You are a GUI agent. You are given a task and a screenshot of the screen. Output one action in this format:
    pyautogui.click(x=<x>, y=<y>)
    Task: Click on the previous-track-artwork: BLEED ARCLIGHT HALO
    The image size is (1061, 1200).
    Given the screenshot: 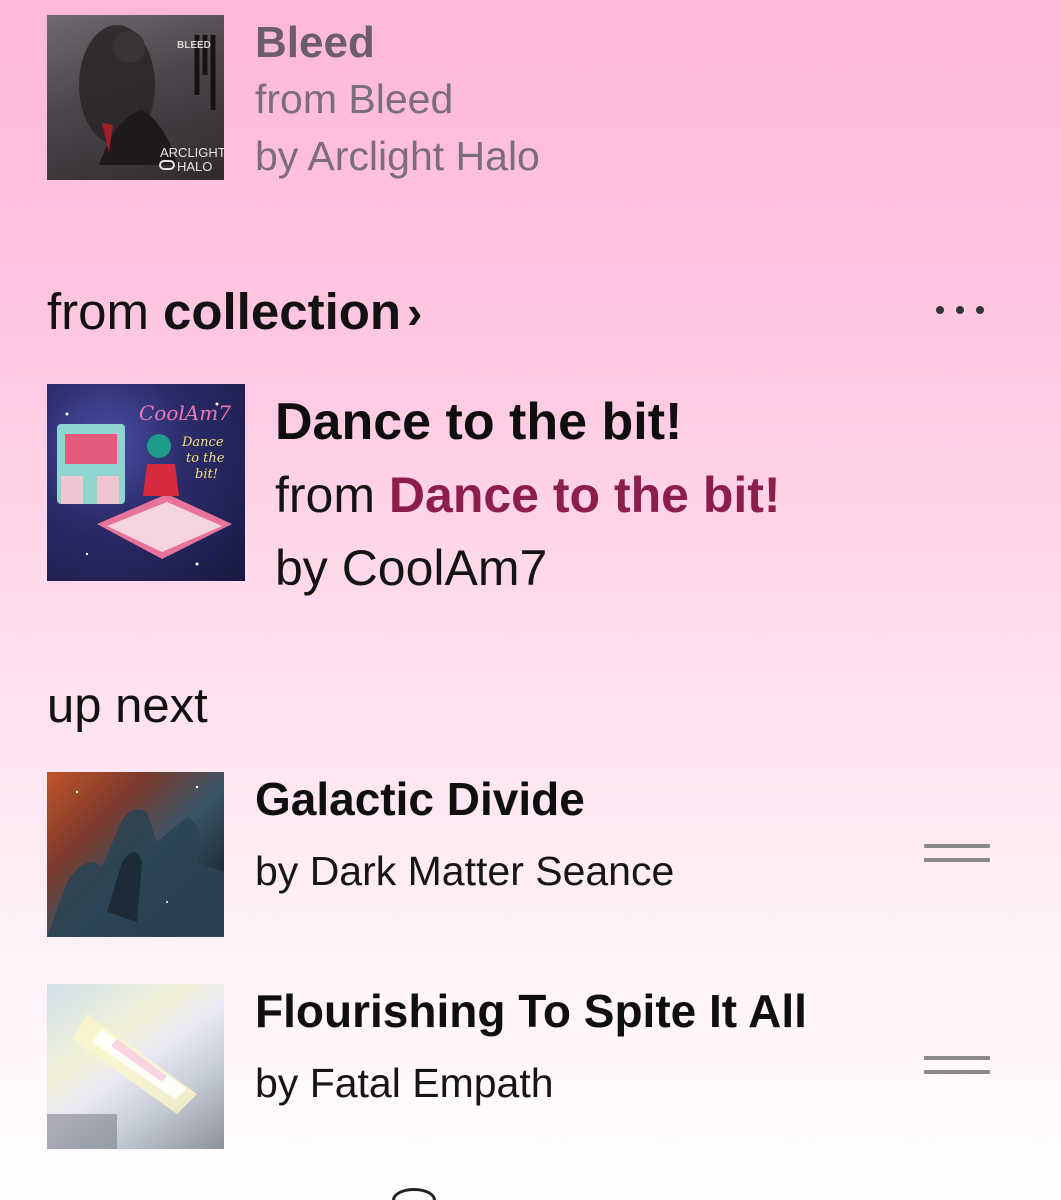 What is the action you would take?
    pyautogui.click(x=135, y=97)
    